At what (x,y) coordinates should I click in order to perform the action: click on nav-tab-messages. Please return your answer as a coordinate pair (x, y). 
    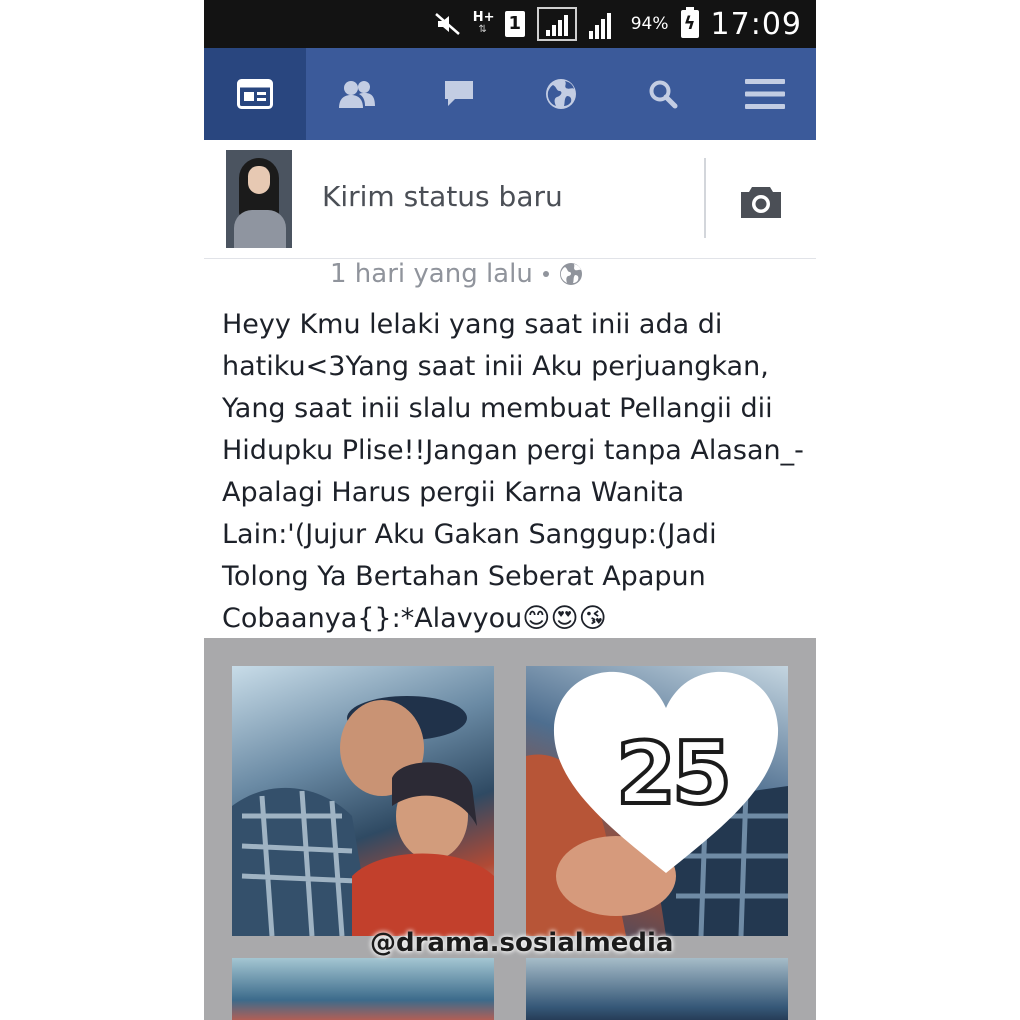
    Looking at the image, I should click on (459, 94).